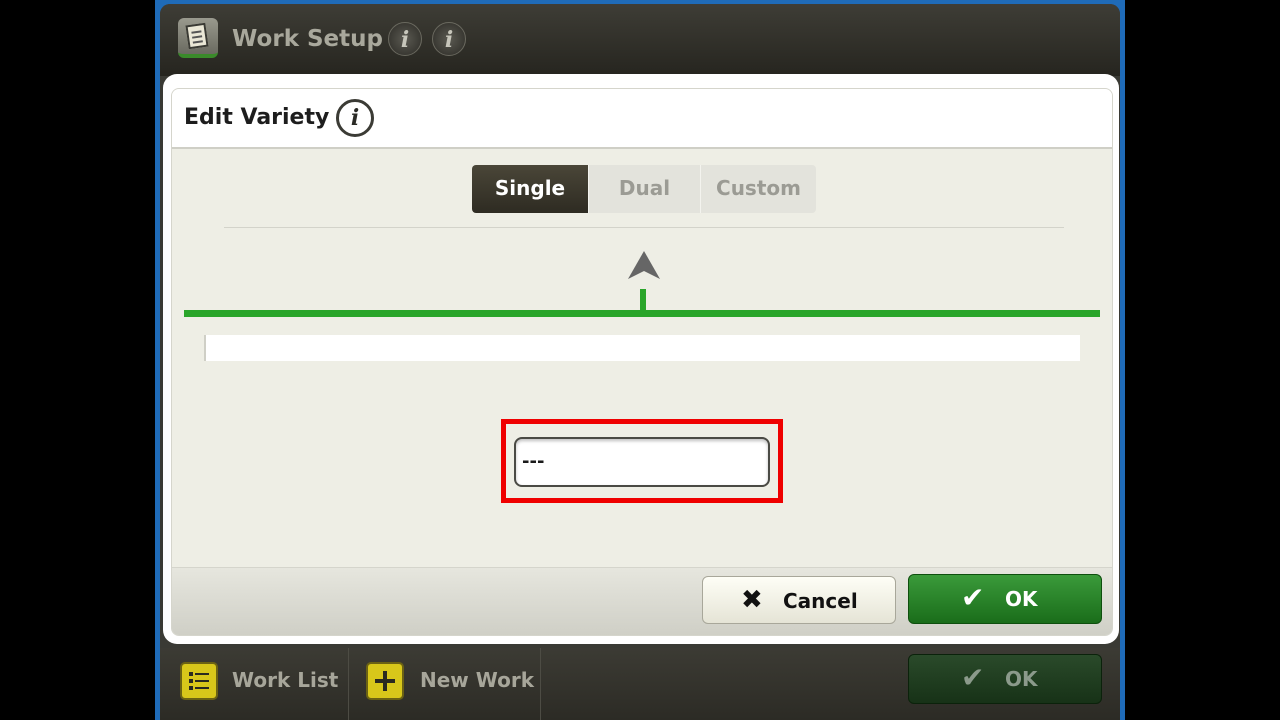 Image resolution: width=1280 pixels, height=720 pixels. I want to click on new-work-button: New Work, so click(444, 684).